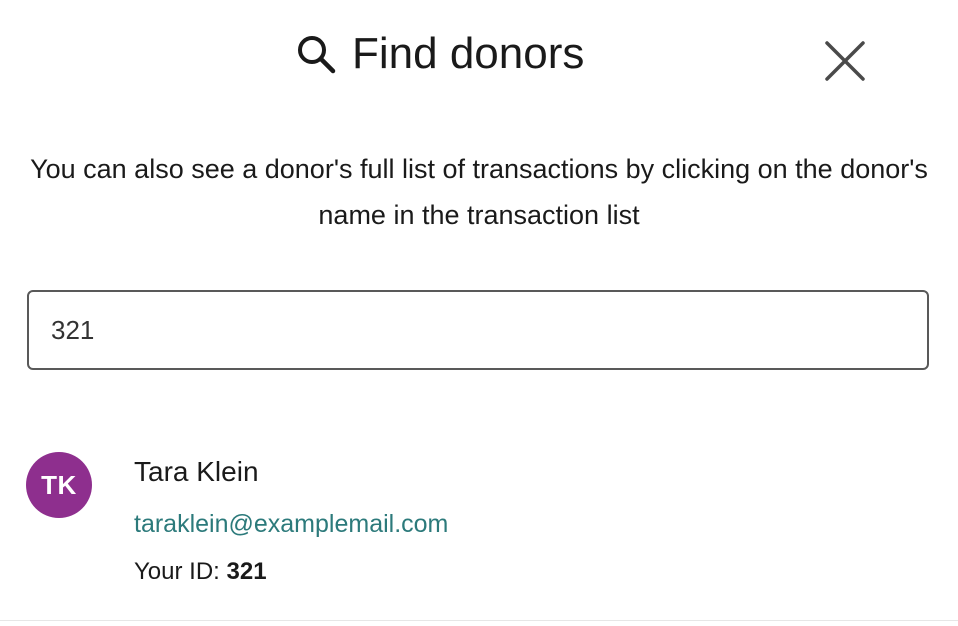 The height and width of the screenshot is (626, 958). I want to click on close-icon, so click(845, 61).